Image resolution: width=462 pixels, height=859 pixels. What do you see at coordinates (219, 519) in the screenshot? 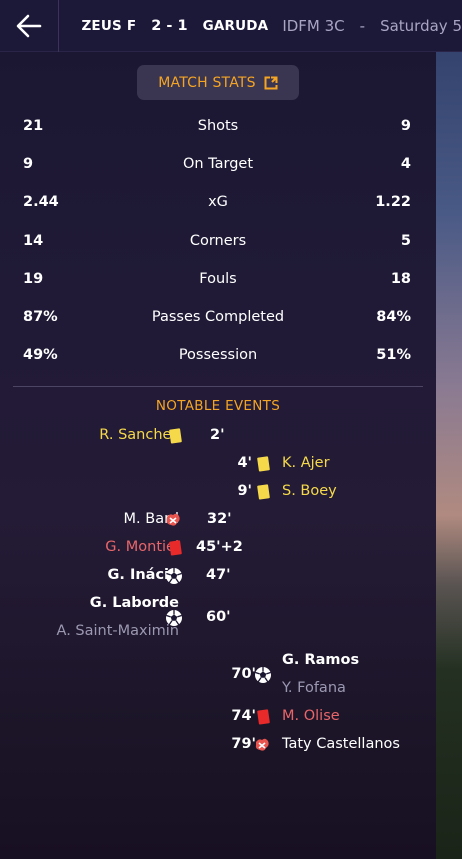
I see `event-minute: 32'` at bounding box center [219, 519].